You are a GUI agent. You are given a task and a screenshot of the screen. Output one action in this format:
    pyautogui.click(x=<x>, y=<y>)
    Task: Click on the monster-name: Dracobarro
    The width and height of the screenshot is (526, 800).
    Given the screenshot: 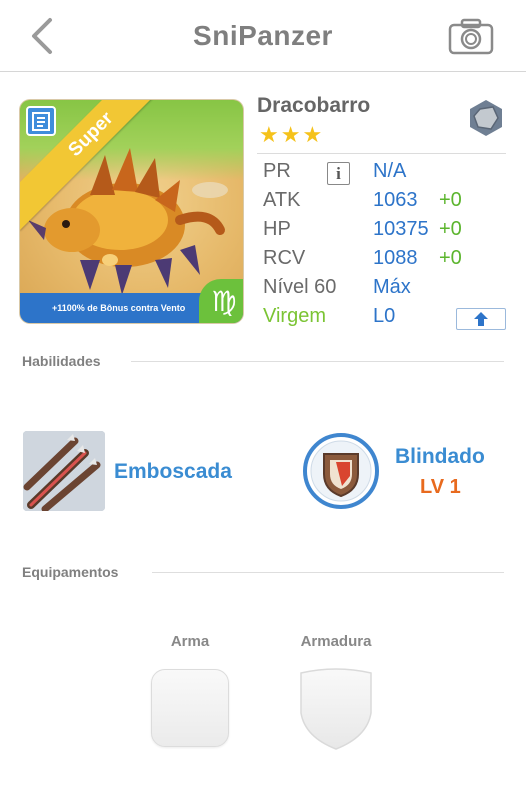 What is the action you would take?
    pyautogui.click(x=314, y=105)
    